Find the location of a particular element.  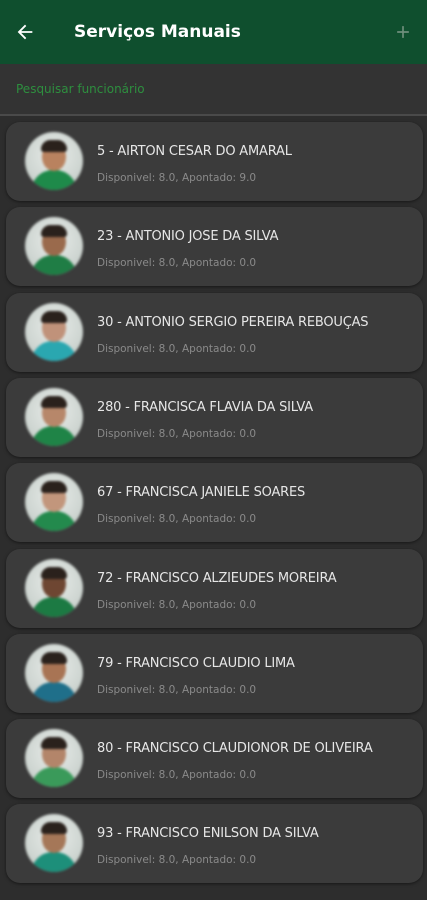

search-bar is located at coordinates (213, 90).